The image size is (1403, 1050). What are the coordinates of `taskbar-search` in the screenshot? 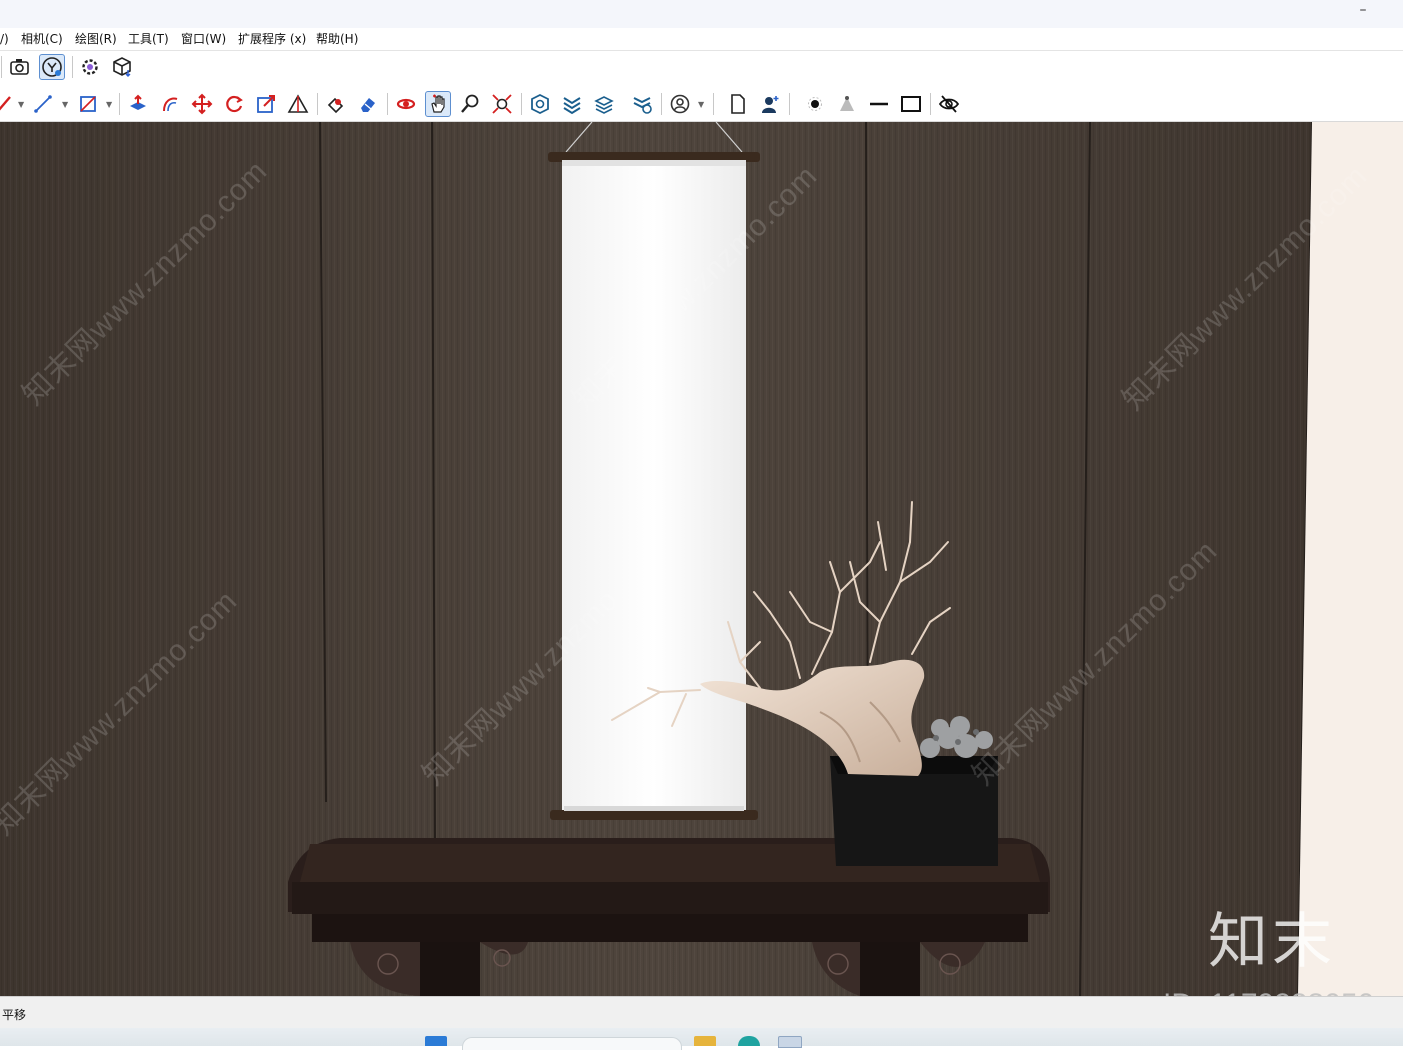 It's located at (572, 1043).